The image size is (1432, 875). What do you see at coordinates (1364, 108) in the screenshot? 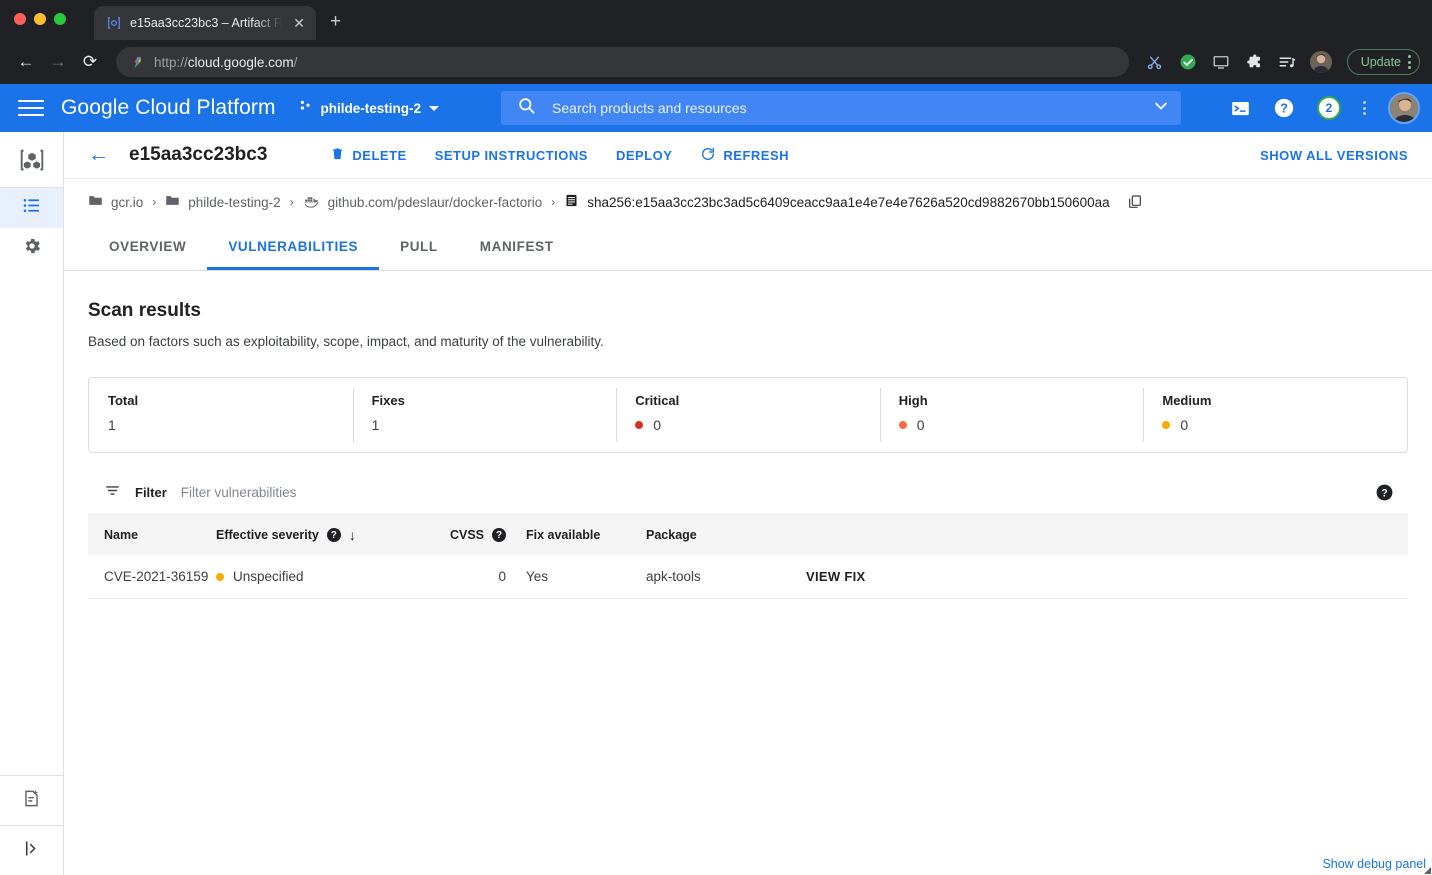
I see `more-vert-icon` at bounding box center [1364, 108].